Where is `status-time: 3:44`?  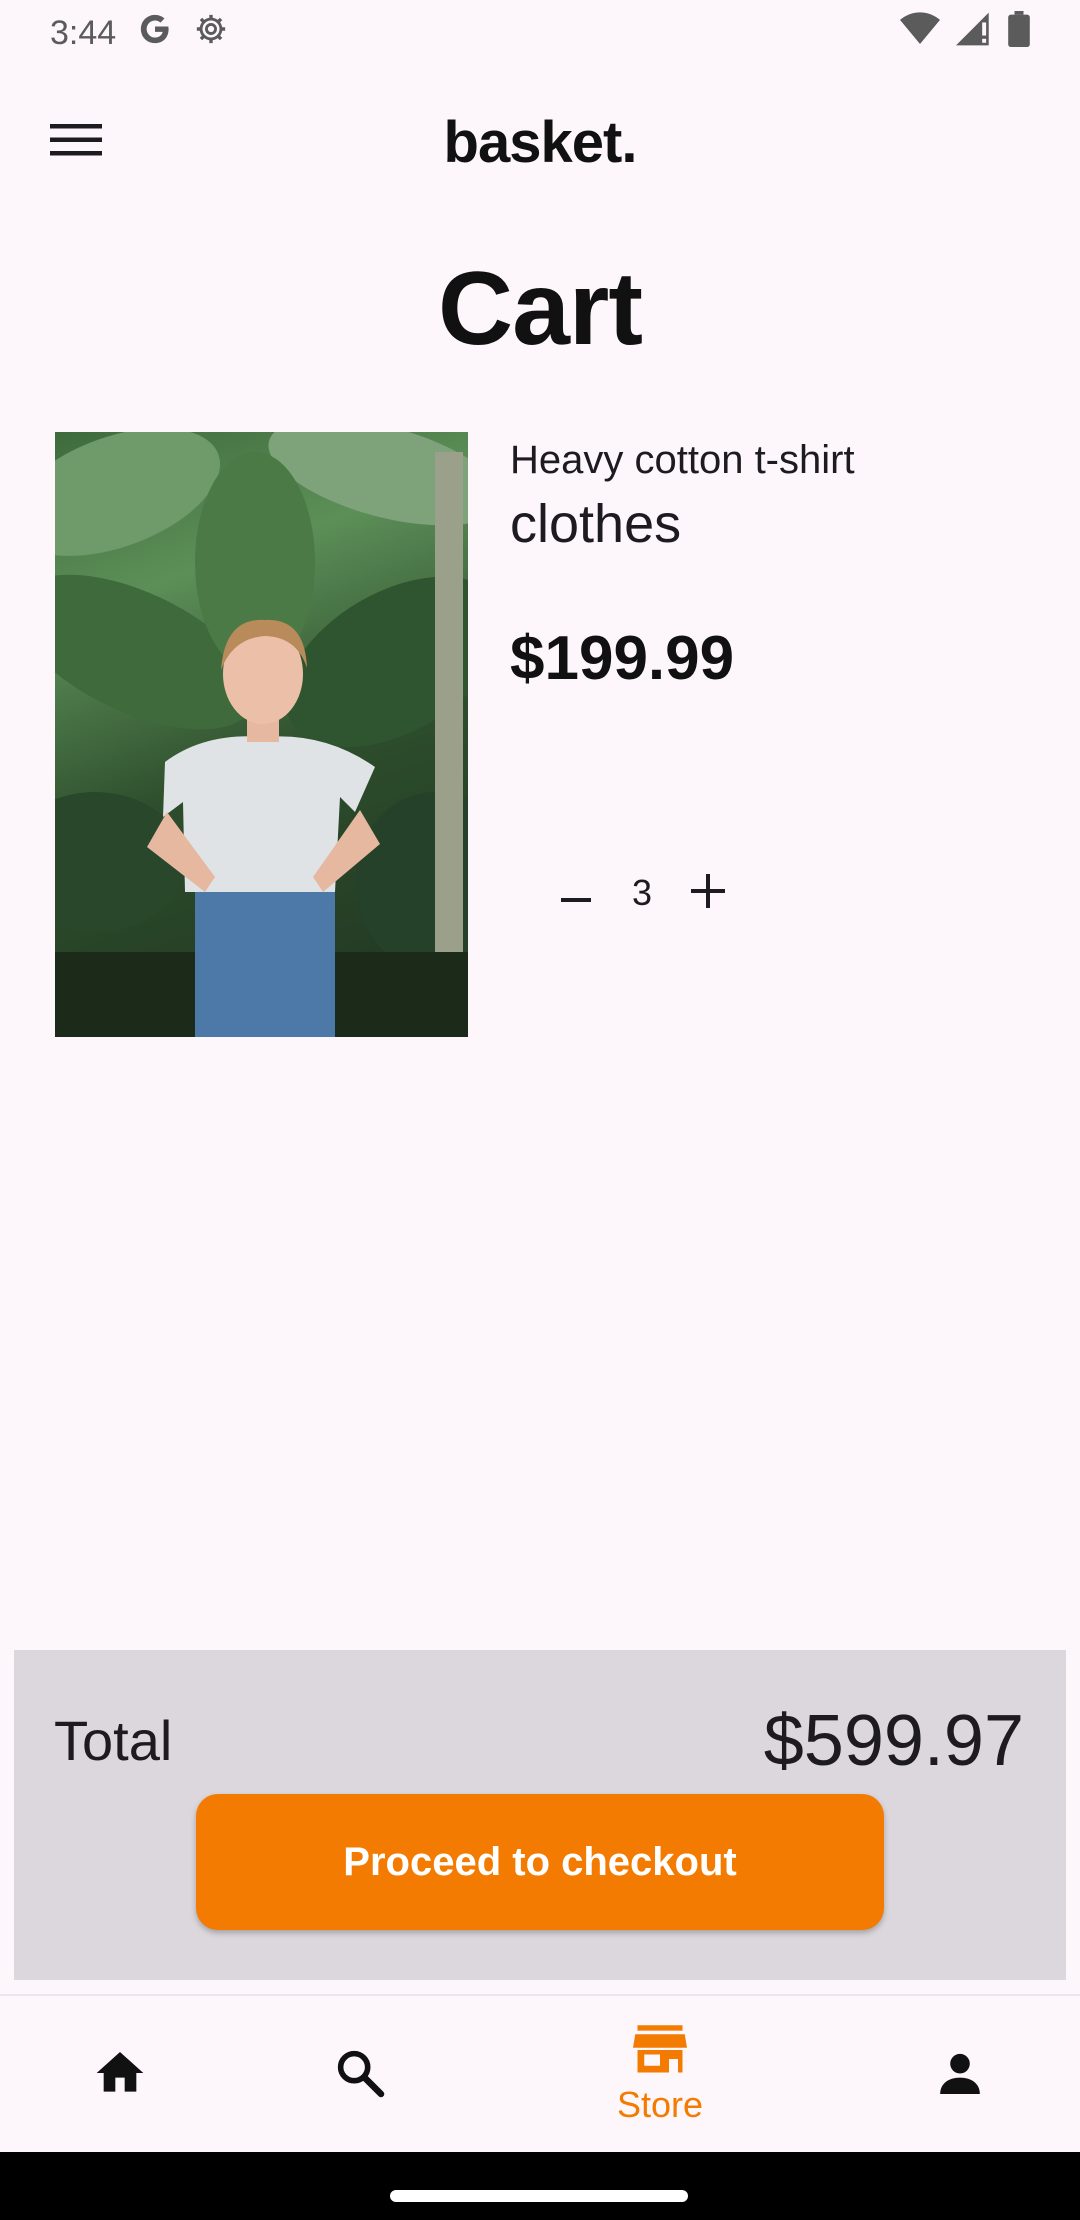
status-time: 3:44 is located at coordinates (83, 32).